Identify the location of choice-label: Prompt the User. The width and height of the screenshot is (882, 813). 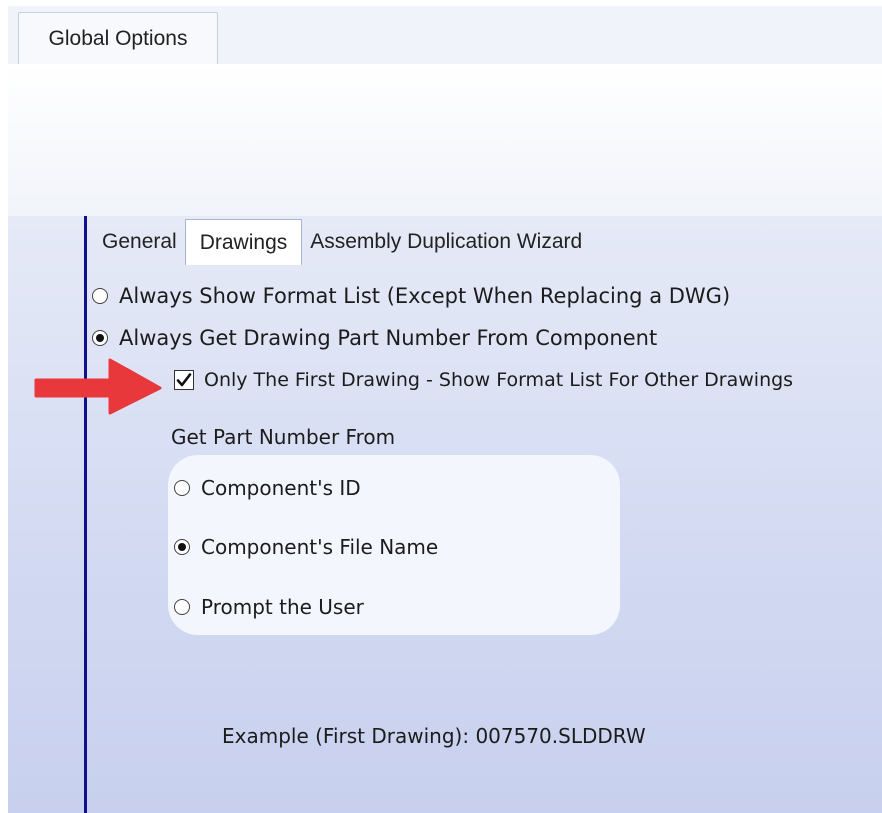
(282, 607).